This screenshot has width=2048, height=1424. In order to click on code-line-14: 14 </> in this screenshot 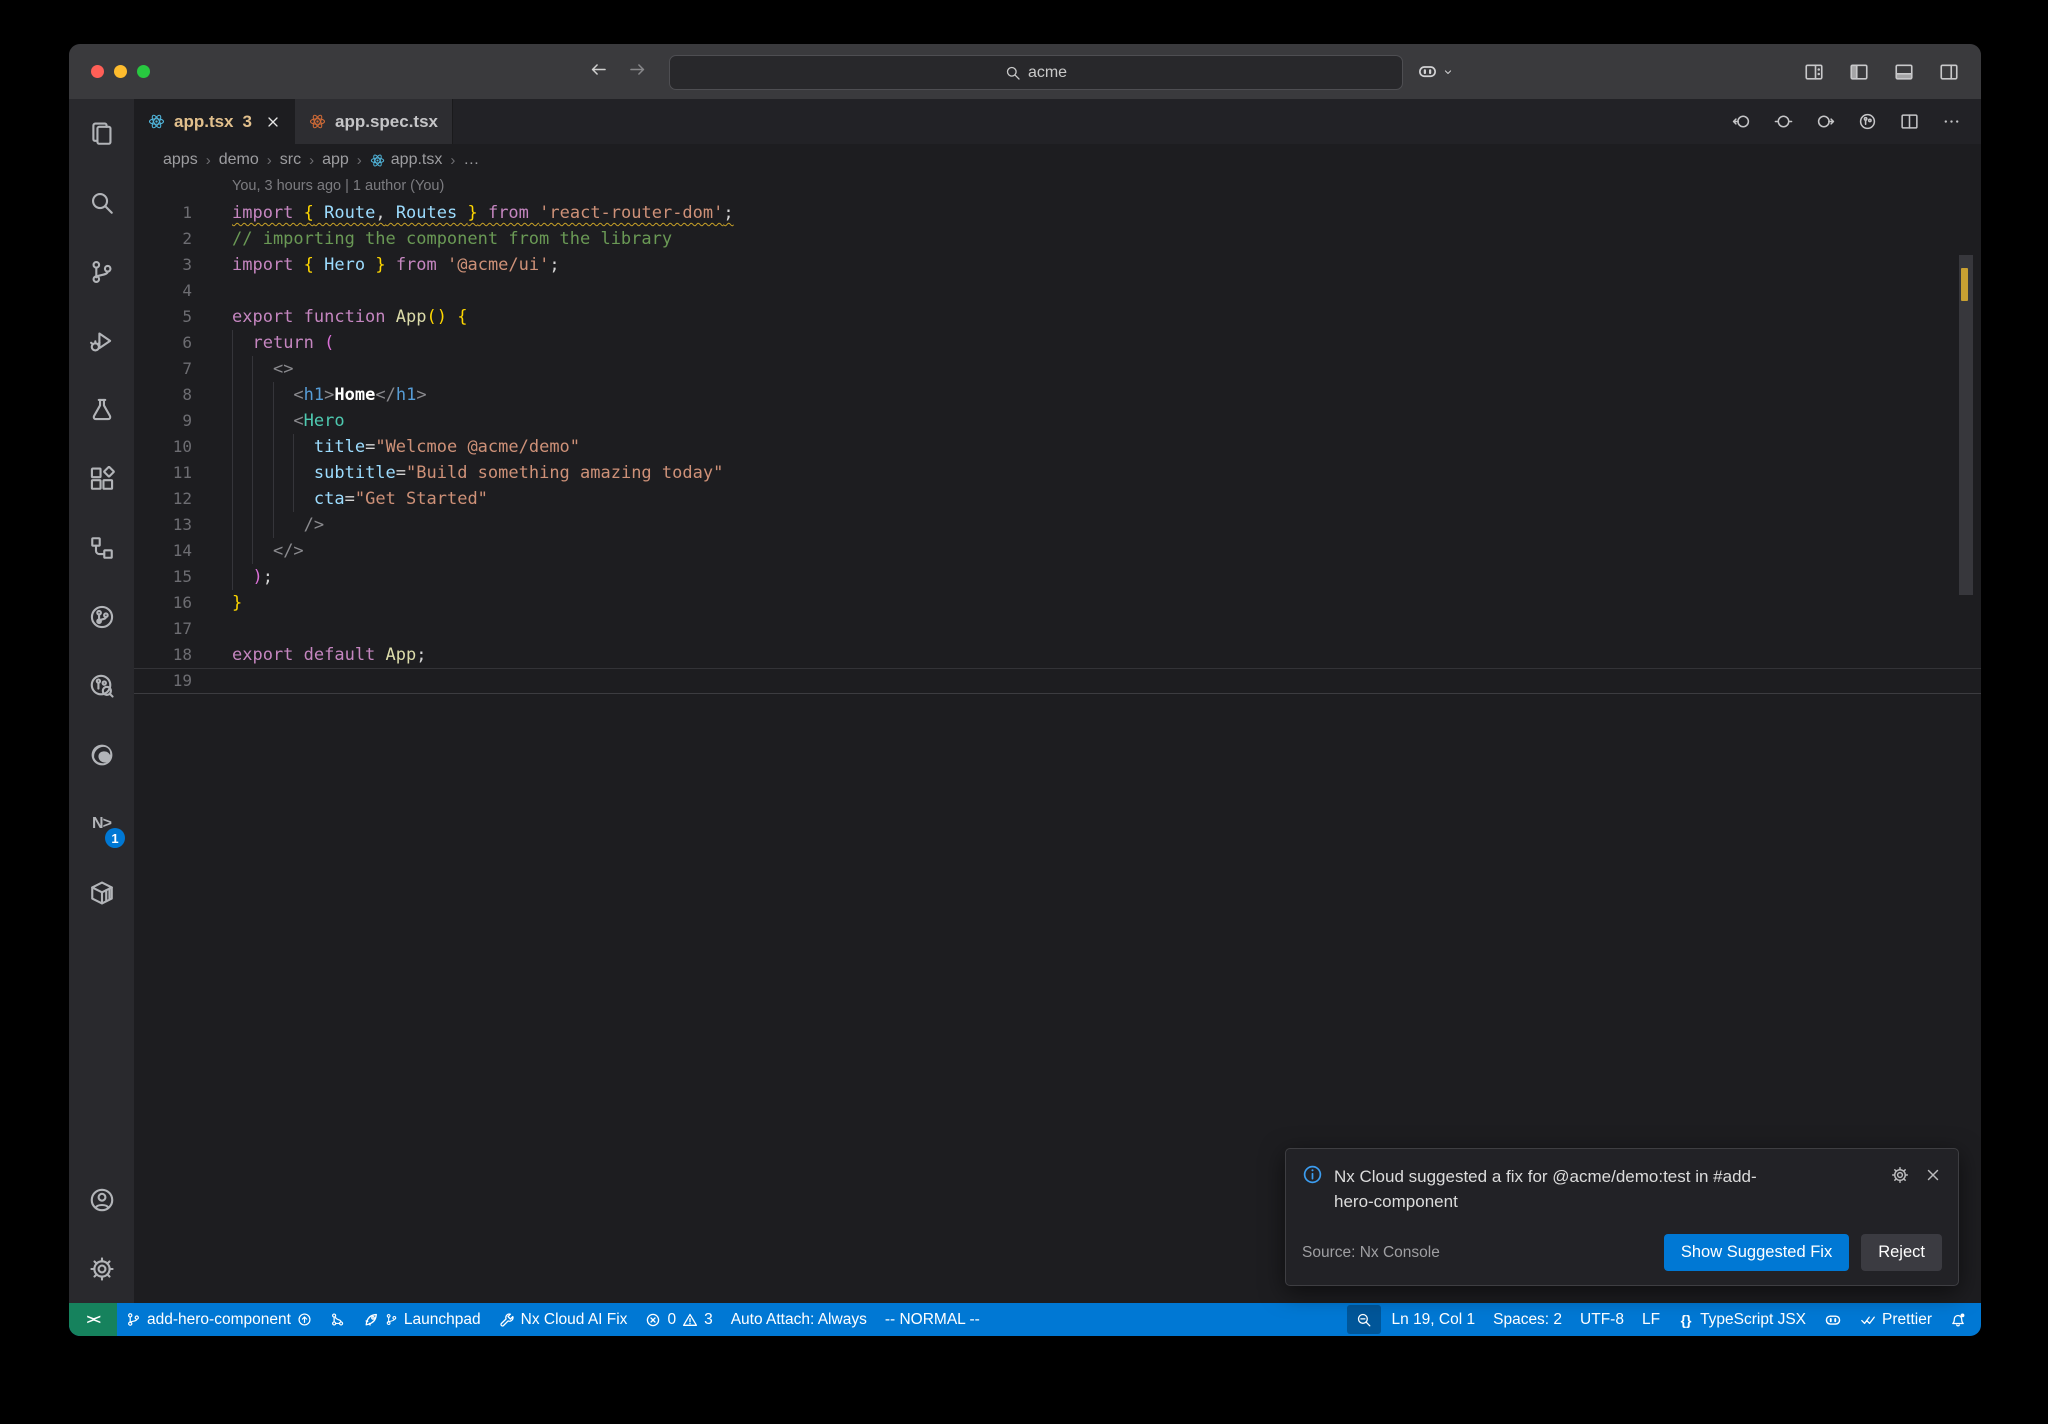, I will do `click(1057, 551)`.